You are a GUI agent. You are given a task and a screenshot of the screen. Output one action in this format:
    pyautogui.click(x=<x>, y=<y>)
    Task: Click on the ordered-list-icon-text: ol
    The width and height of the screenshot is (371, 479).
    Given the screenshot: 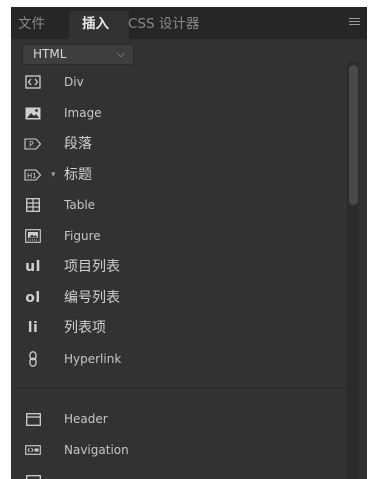 What is the action you would take?
    pyautogui.click(x=33, y=298)
    